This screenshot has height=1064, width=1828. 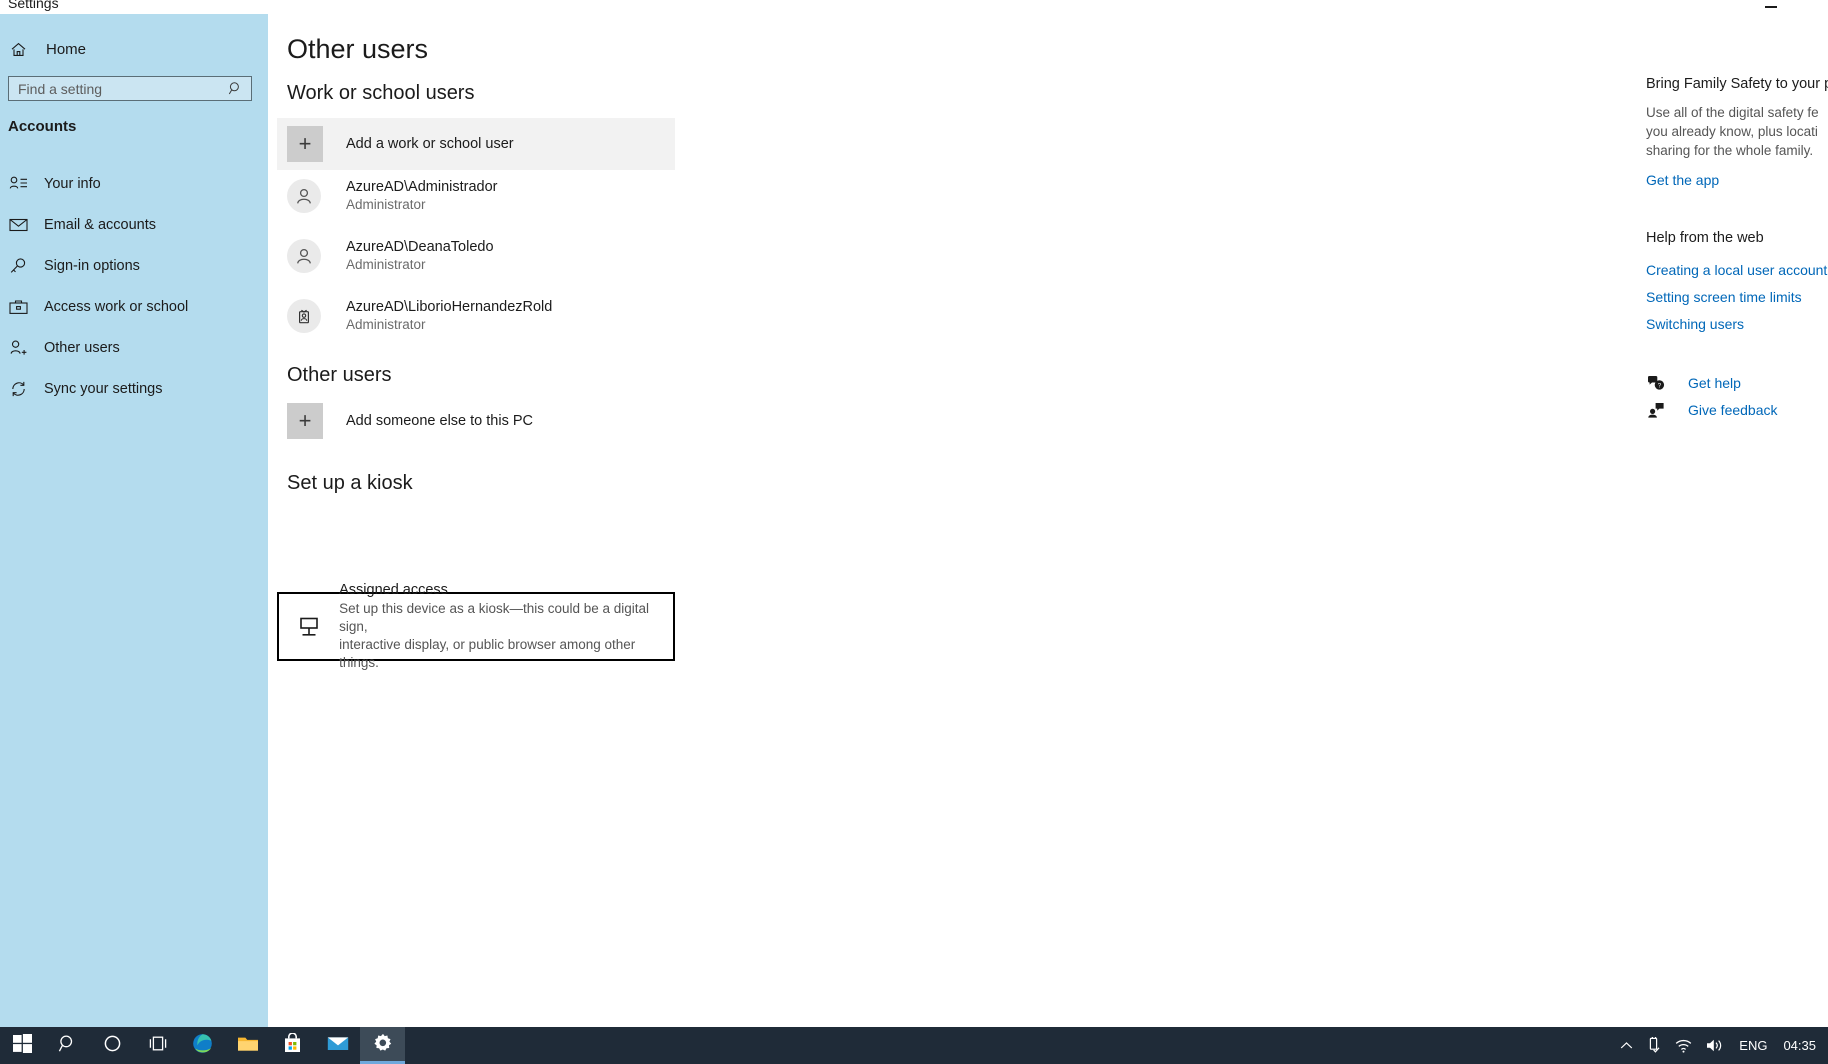 I want to click on settings-button, so click(x=382, y=1045).